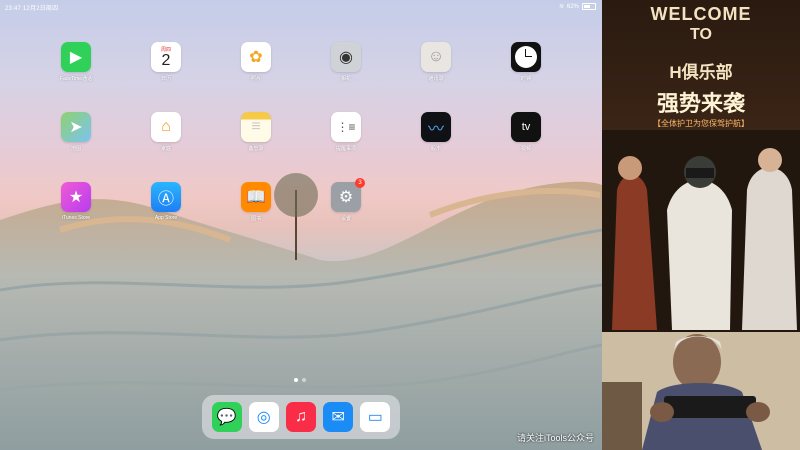  I want to click on photos-icon: ✿, so click(256, 57).